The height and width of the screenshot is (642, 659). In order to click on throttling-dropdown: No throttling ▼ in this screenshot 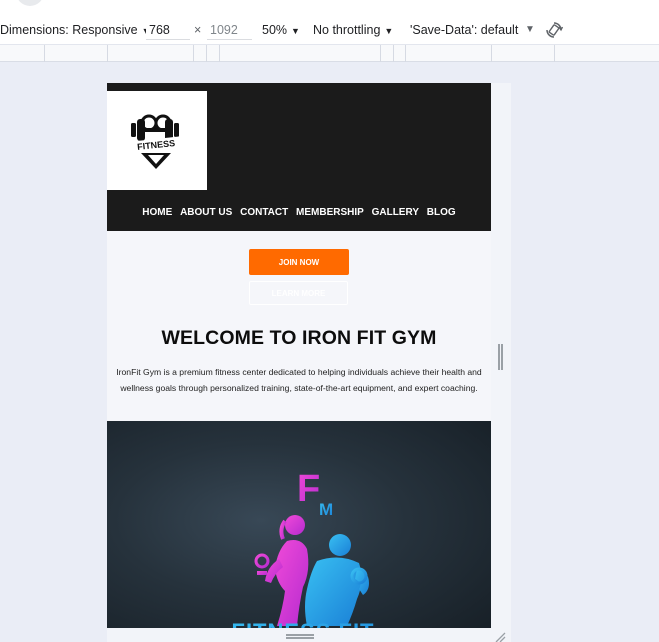, I will do `click(353, 30)`.